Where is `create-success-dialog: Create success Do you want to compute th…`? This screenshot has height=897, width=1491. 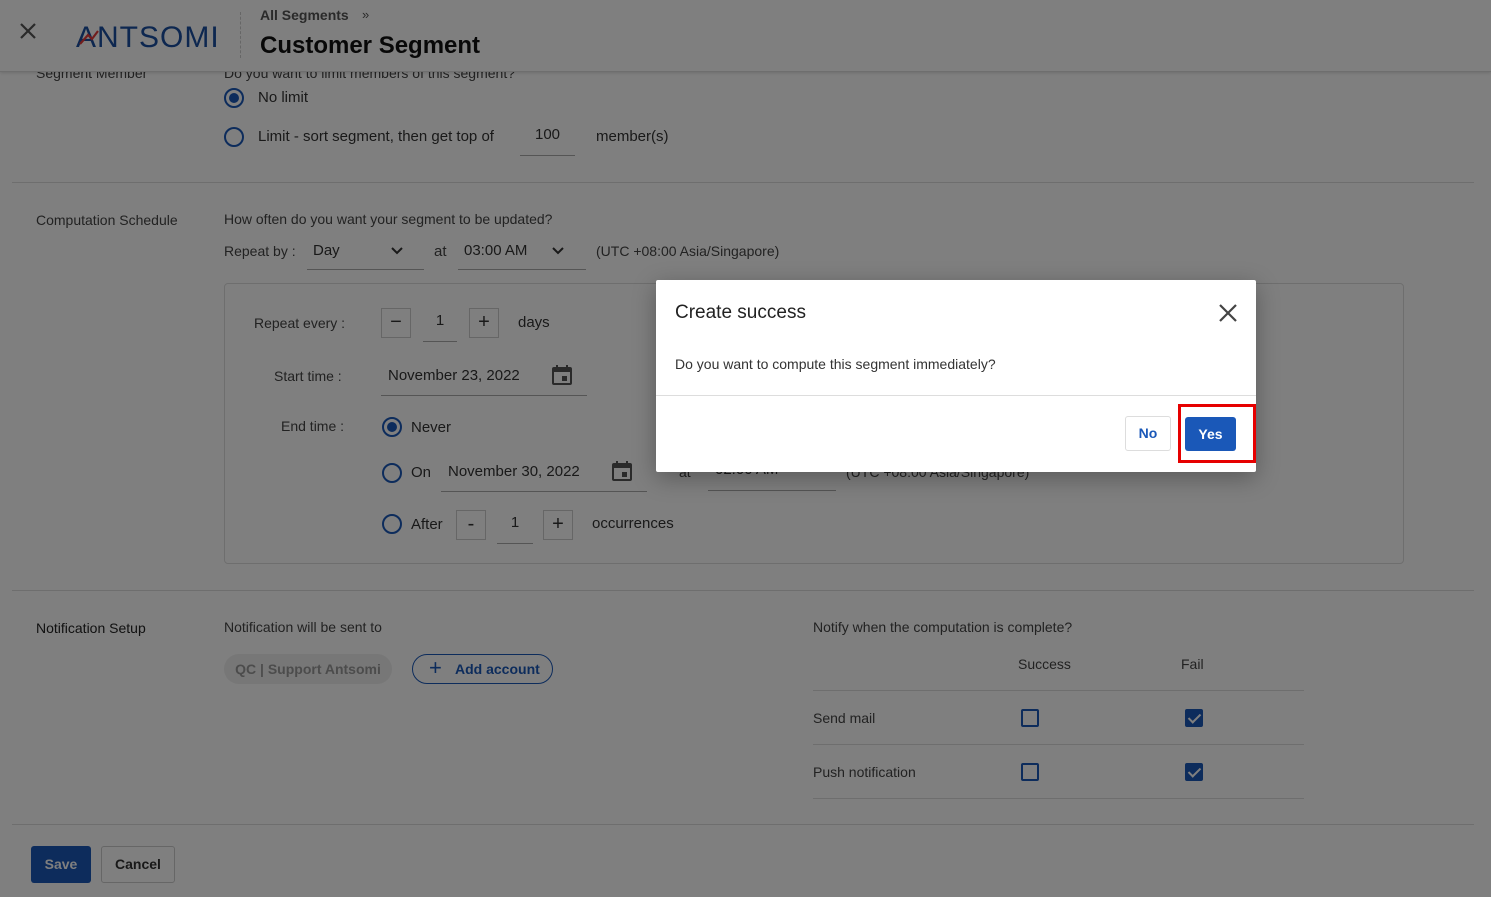 create-success-dialog: Create success Do you want to compute th… is located at coordinates (956, 376).